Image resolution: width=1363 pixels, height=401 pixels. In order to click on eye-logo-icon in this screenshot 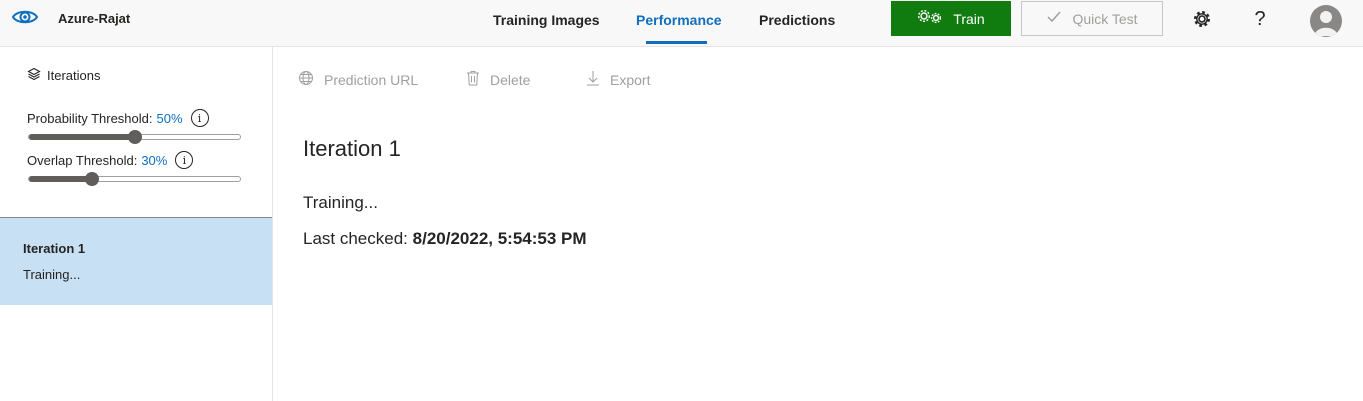, I will do `click(25, 17)`.